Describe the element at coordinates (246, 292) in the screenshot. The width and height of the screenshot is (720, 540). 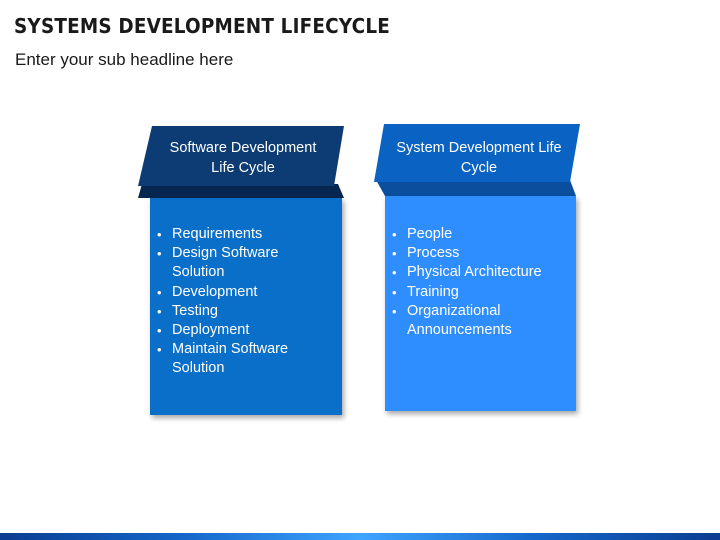
I see `list-item: Development` at that location.